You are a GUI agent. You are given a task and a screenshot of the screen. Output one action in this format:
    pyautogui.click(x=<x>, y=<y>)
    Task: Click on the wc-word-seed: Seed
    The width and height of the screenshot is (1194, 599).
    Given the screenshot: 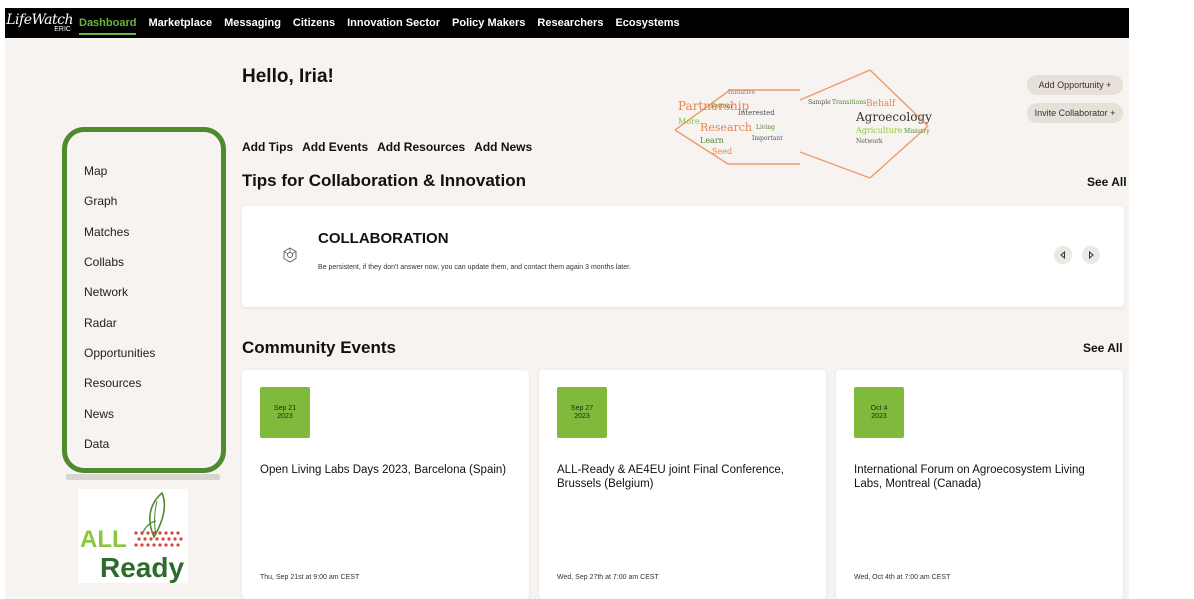 What is the action you would take?
    pyautogui.click(x=722, y=151)
    